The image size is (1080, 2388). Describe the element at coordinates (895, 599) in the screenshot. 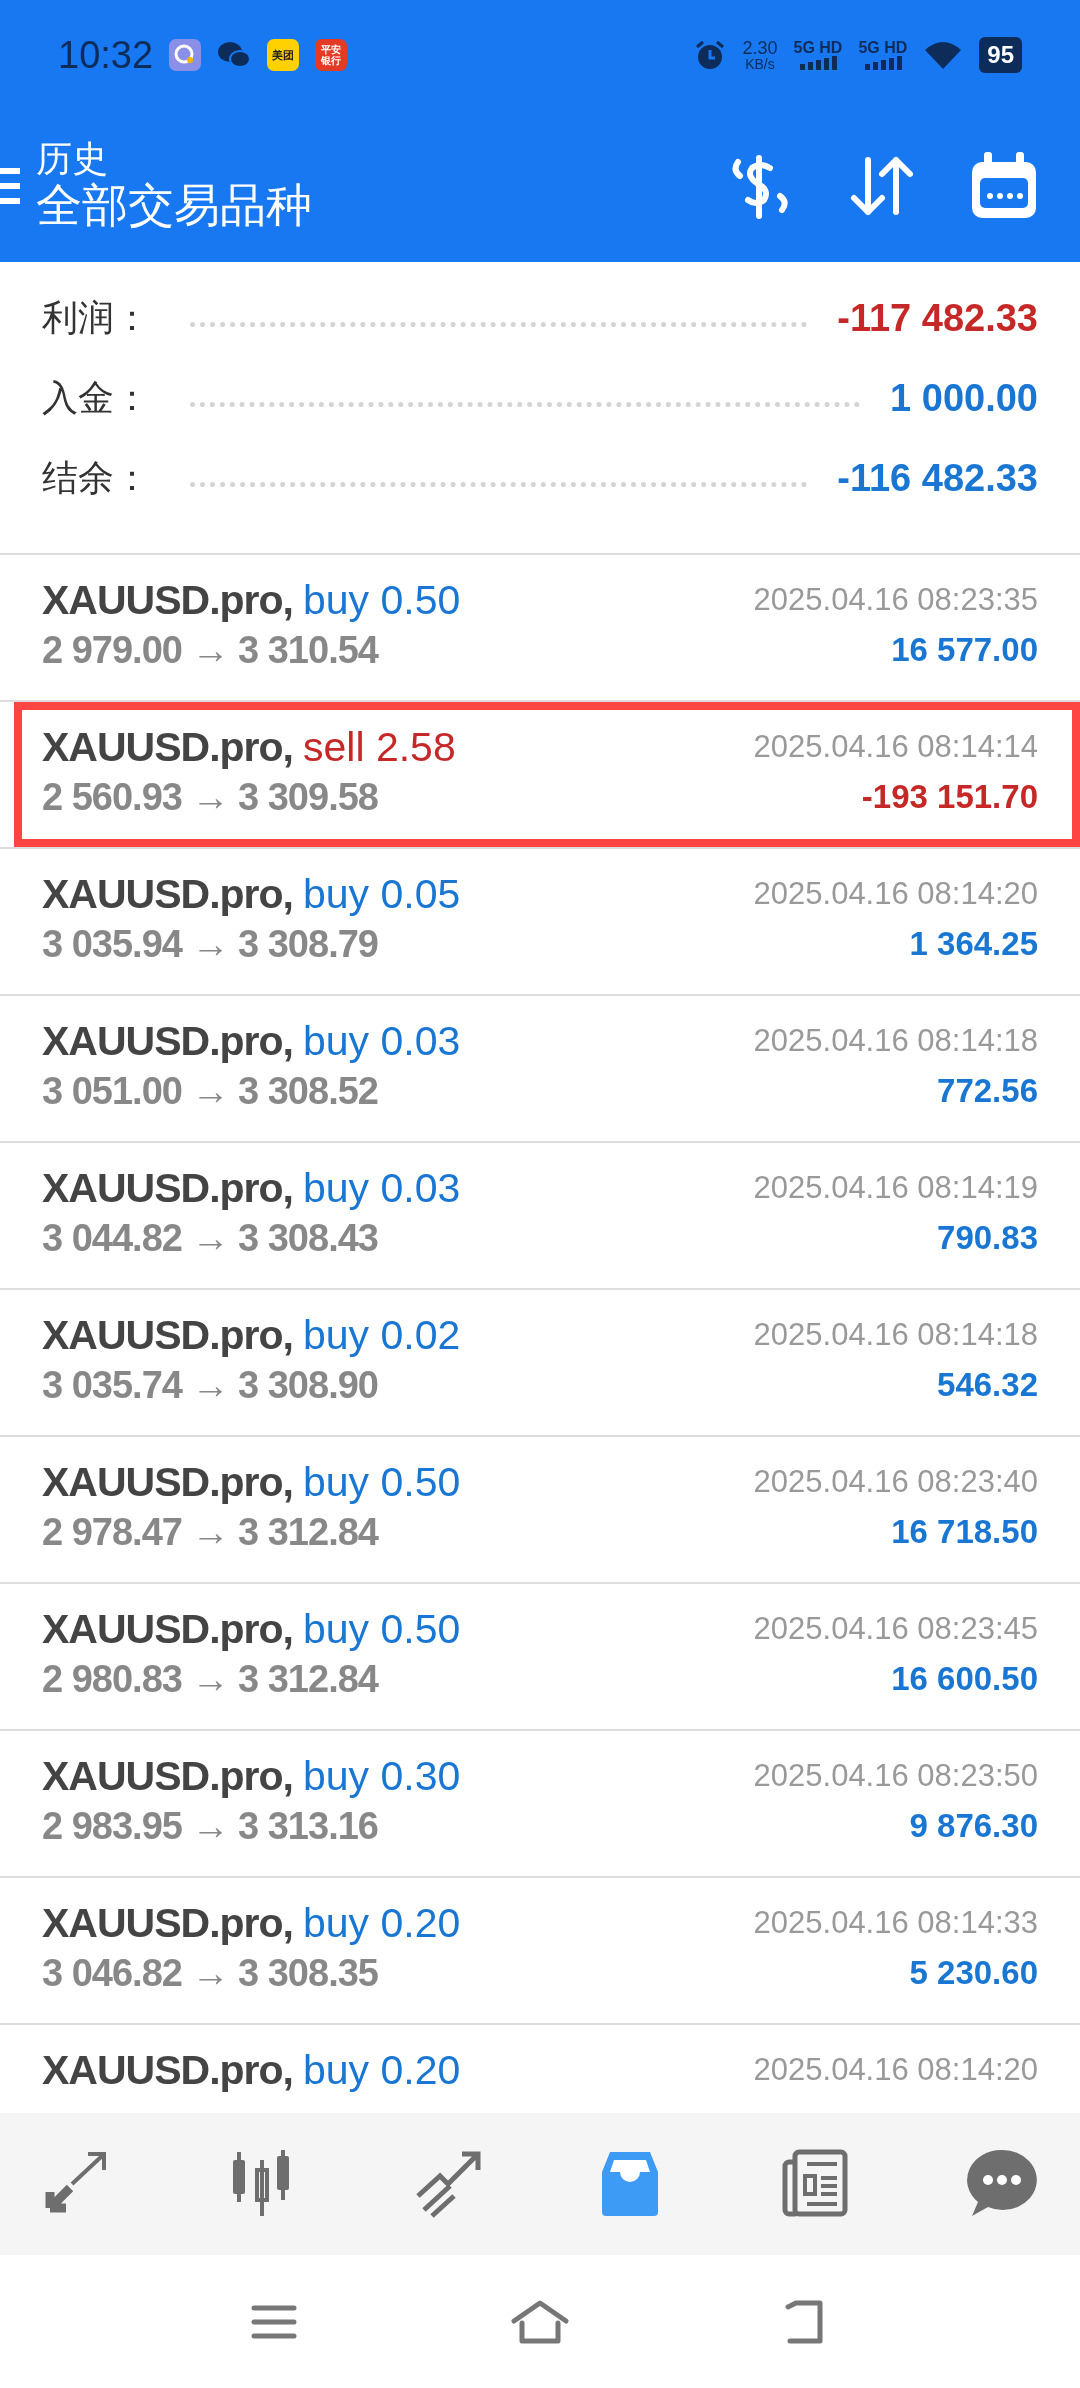

I see `deal-time: 2025.04.16 08:23:35` at that location.